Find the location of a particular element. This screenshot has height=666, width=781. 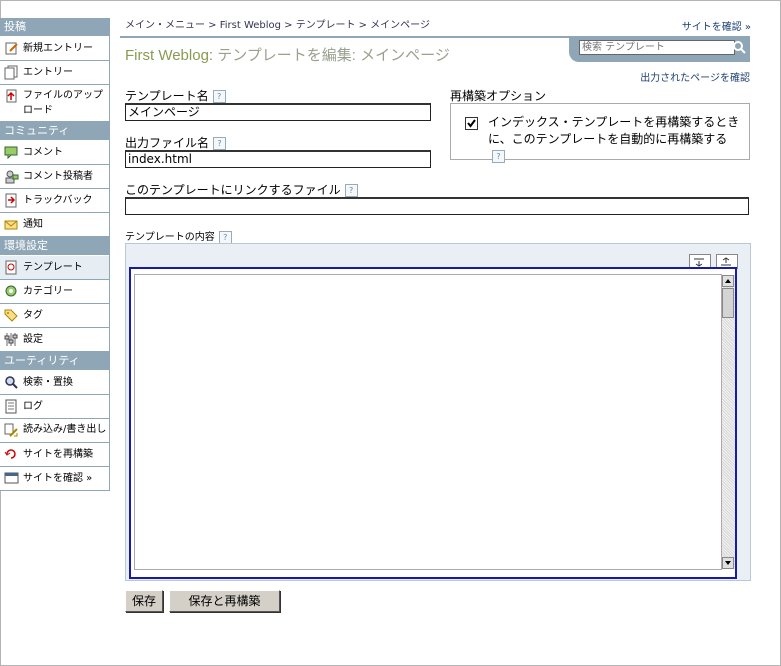

sidebar-section-settings: 環境設定 is located at coordinates (54, 246).